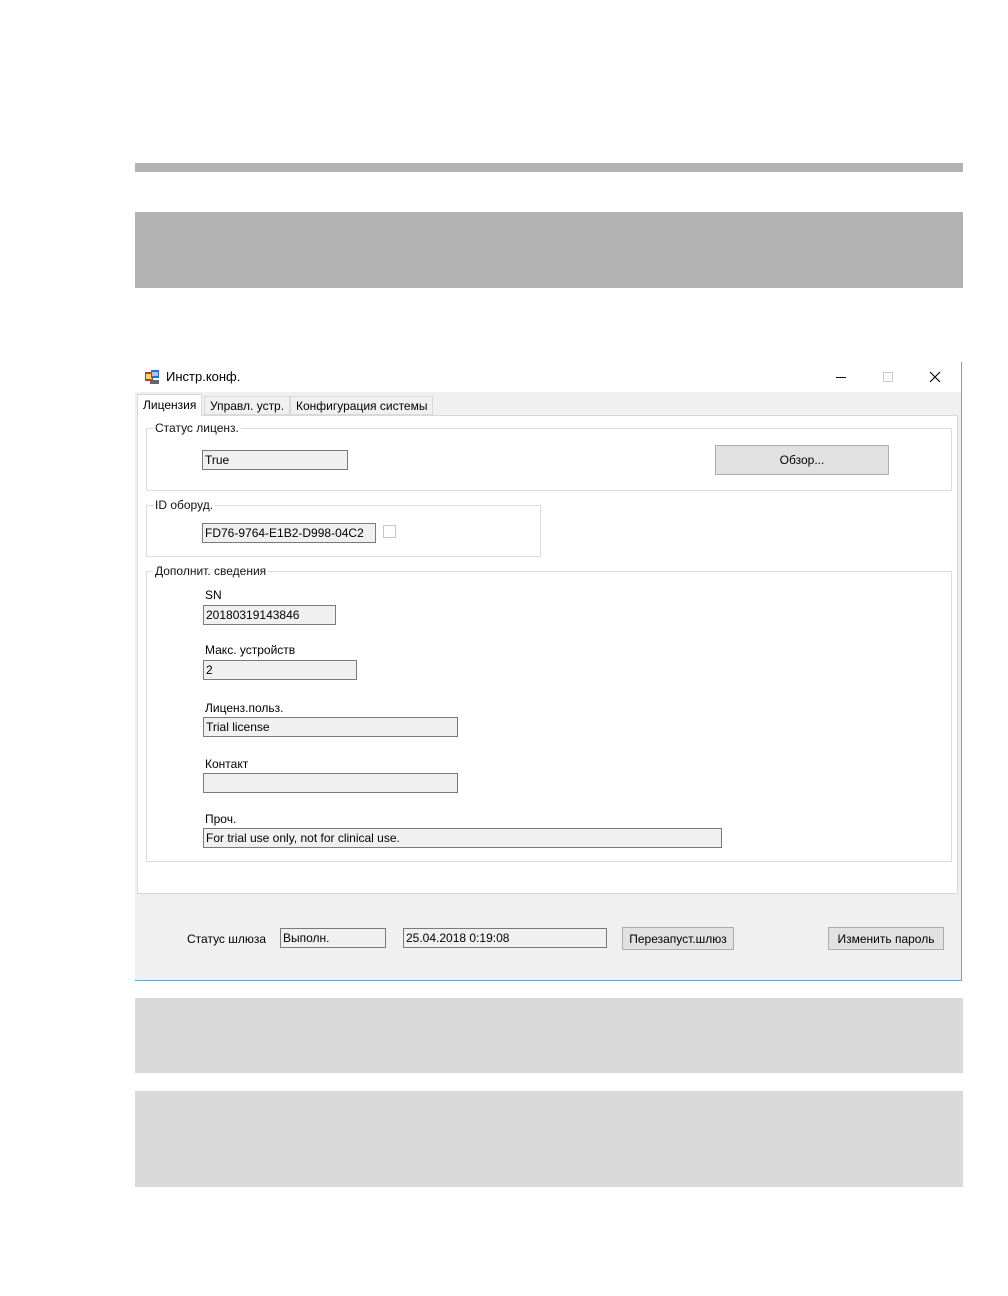 The image size is (1008, 1296). Describe the element at coordinates (170, 405) in the screenshot. I see `tab-license: Лицензия` at that location.